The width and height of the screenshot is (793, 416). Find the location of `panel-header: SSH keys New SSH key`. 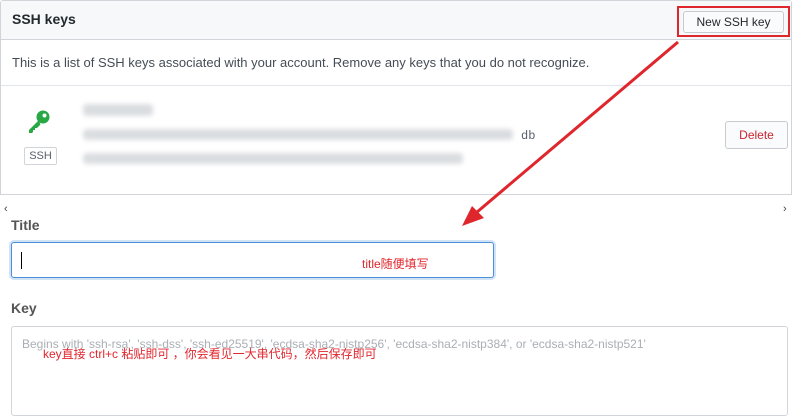

panel-header: SSH keys New SSH key is located at coordinates (396, 20).